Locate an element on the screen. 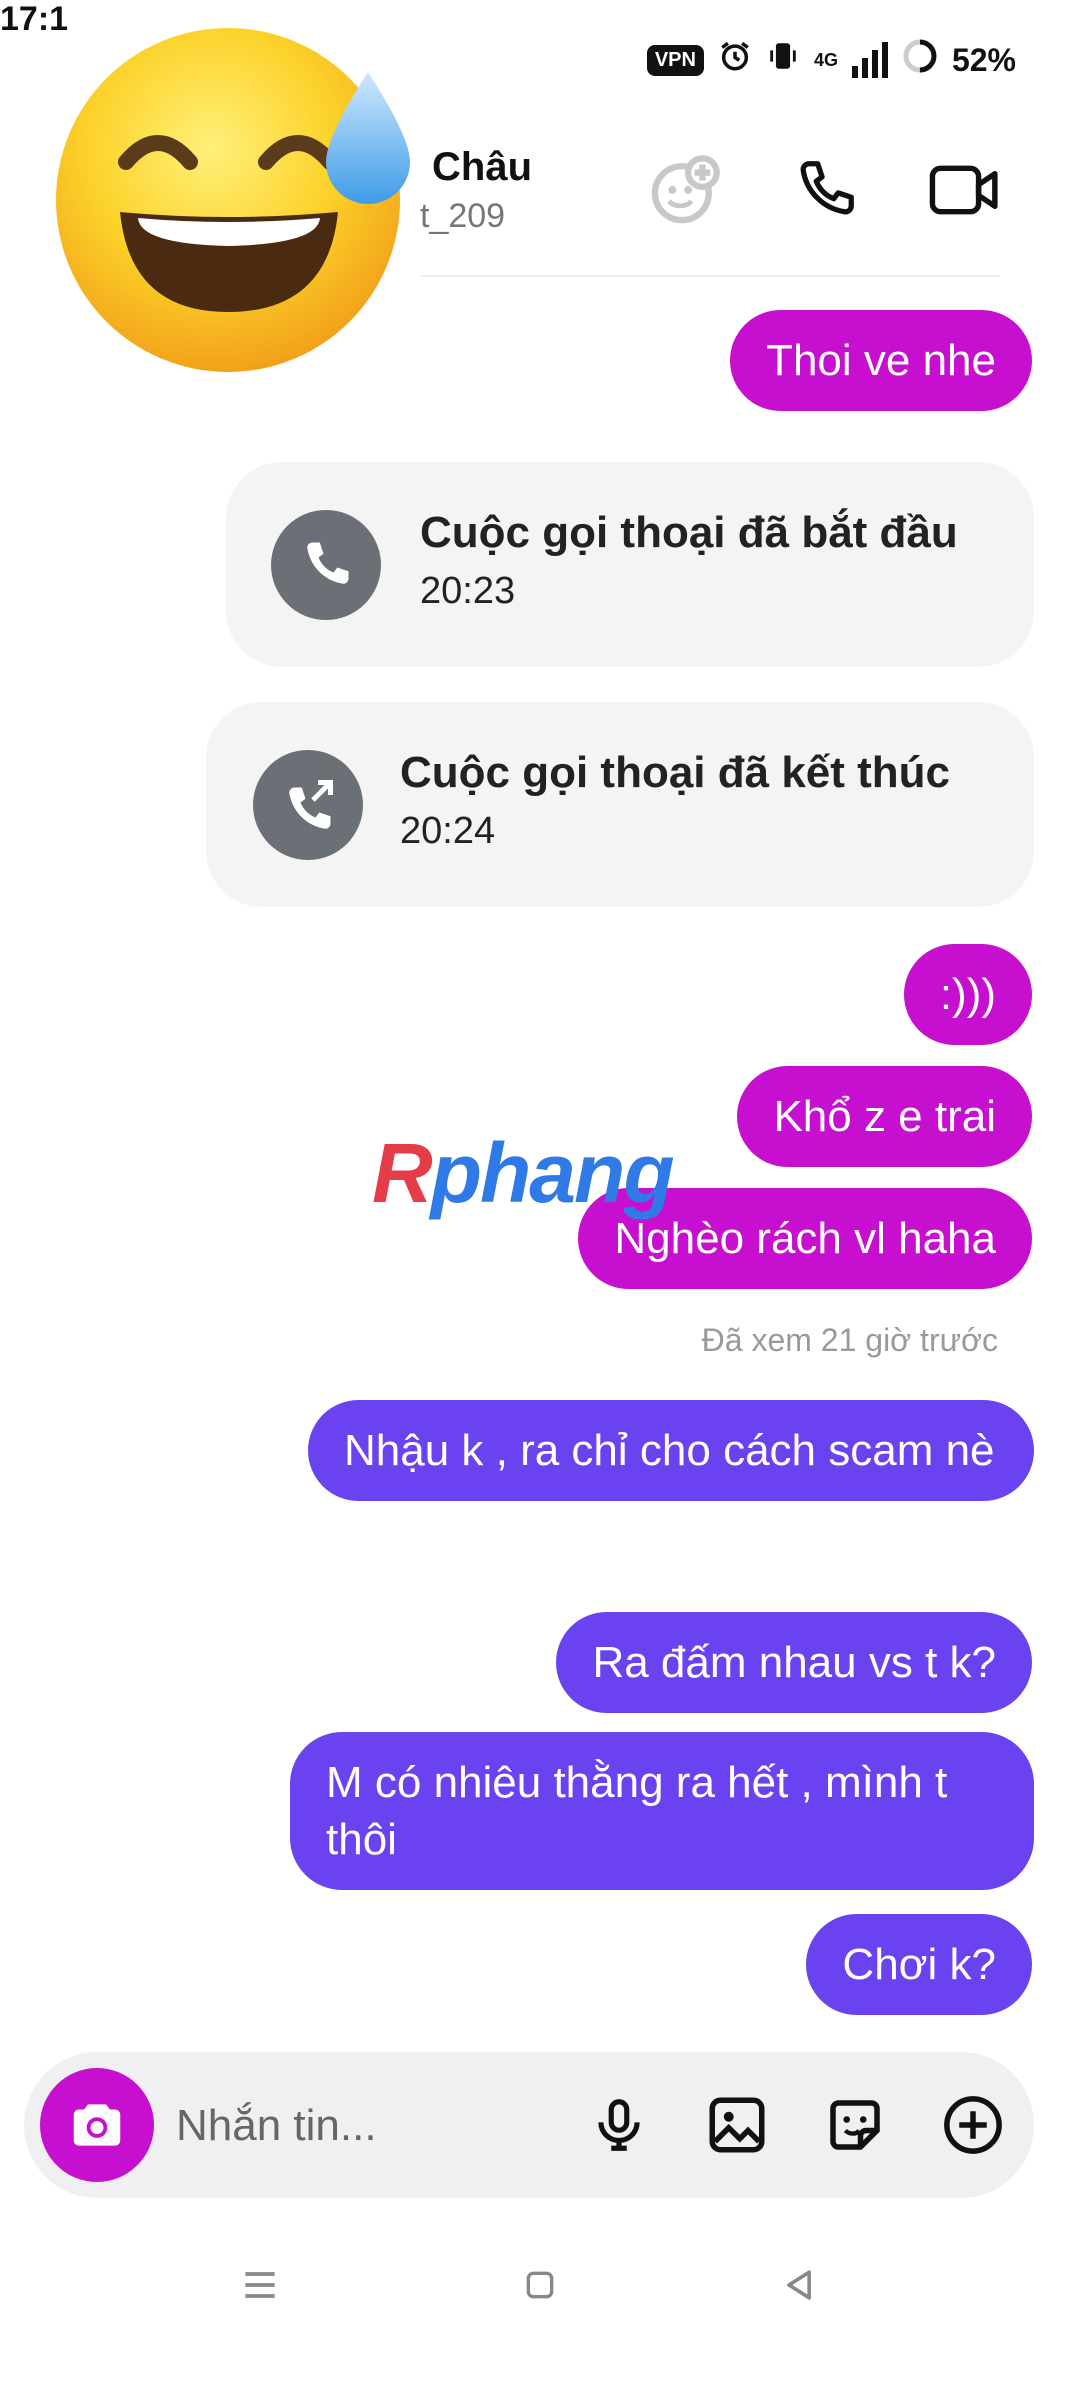 The width and height of the screenshot is (1080, 2400). video-camera-icon is located at coordinates (963, 190).